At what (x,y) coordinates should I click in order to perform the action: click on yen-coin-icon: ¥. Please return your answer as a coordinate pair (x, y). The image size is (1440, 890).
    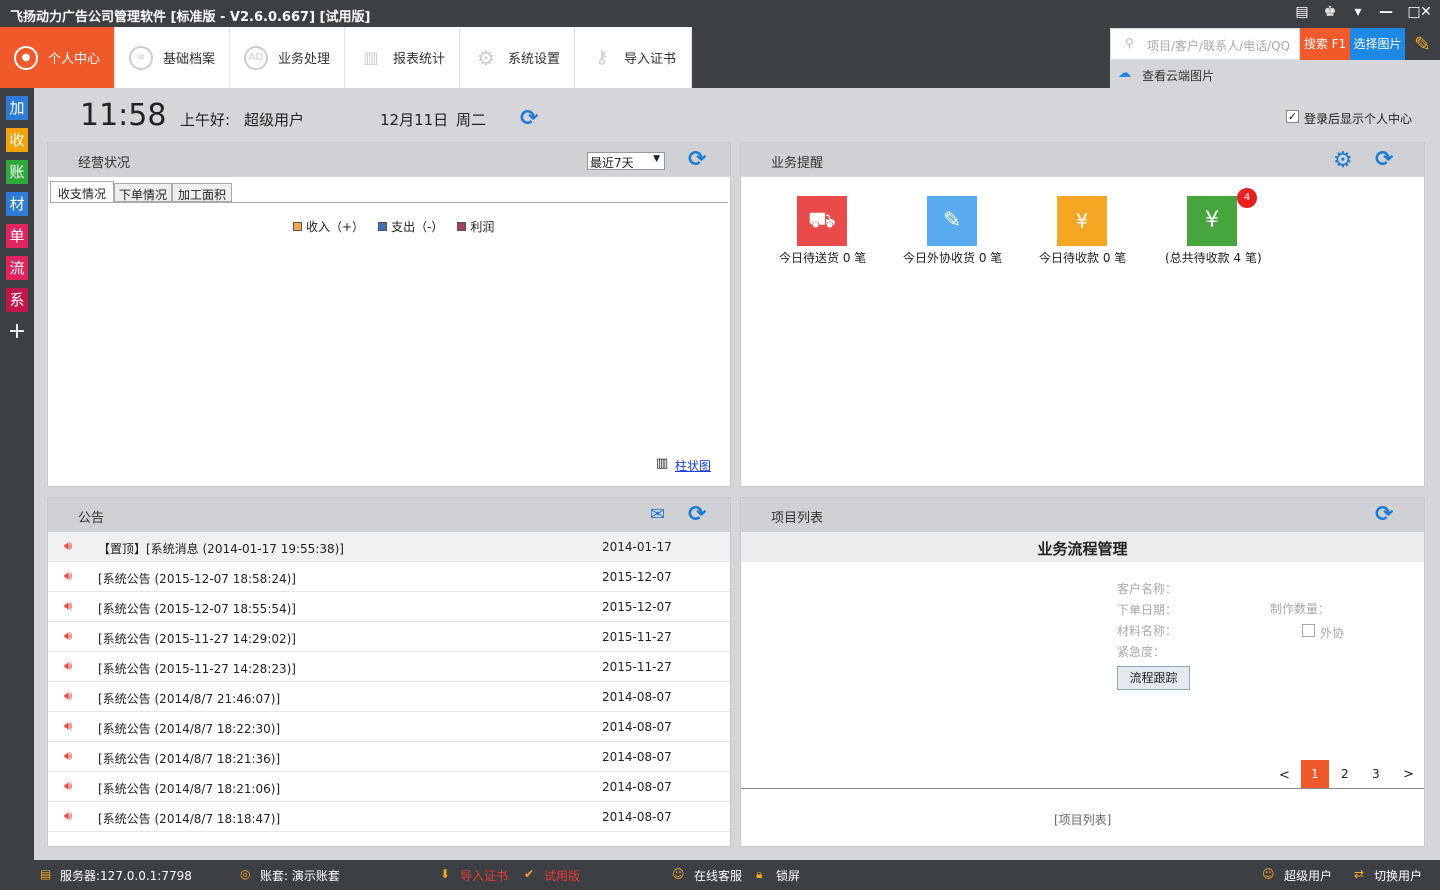
    Looking at the image, I should click on (1212, 221).